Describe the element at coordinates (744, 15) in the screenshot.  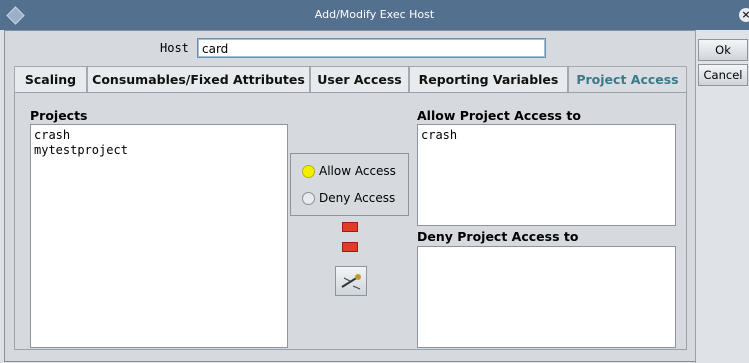
I see `close-icon: ×` at that location.